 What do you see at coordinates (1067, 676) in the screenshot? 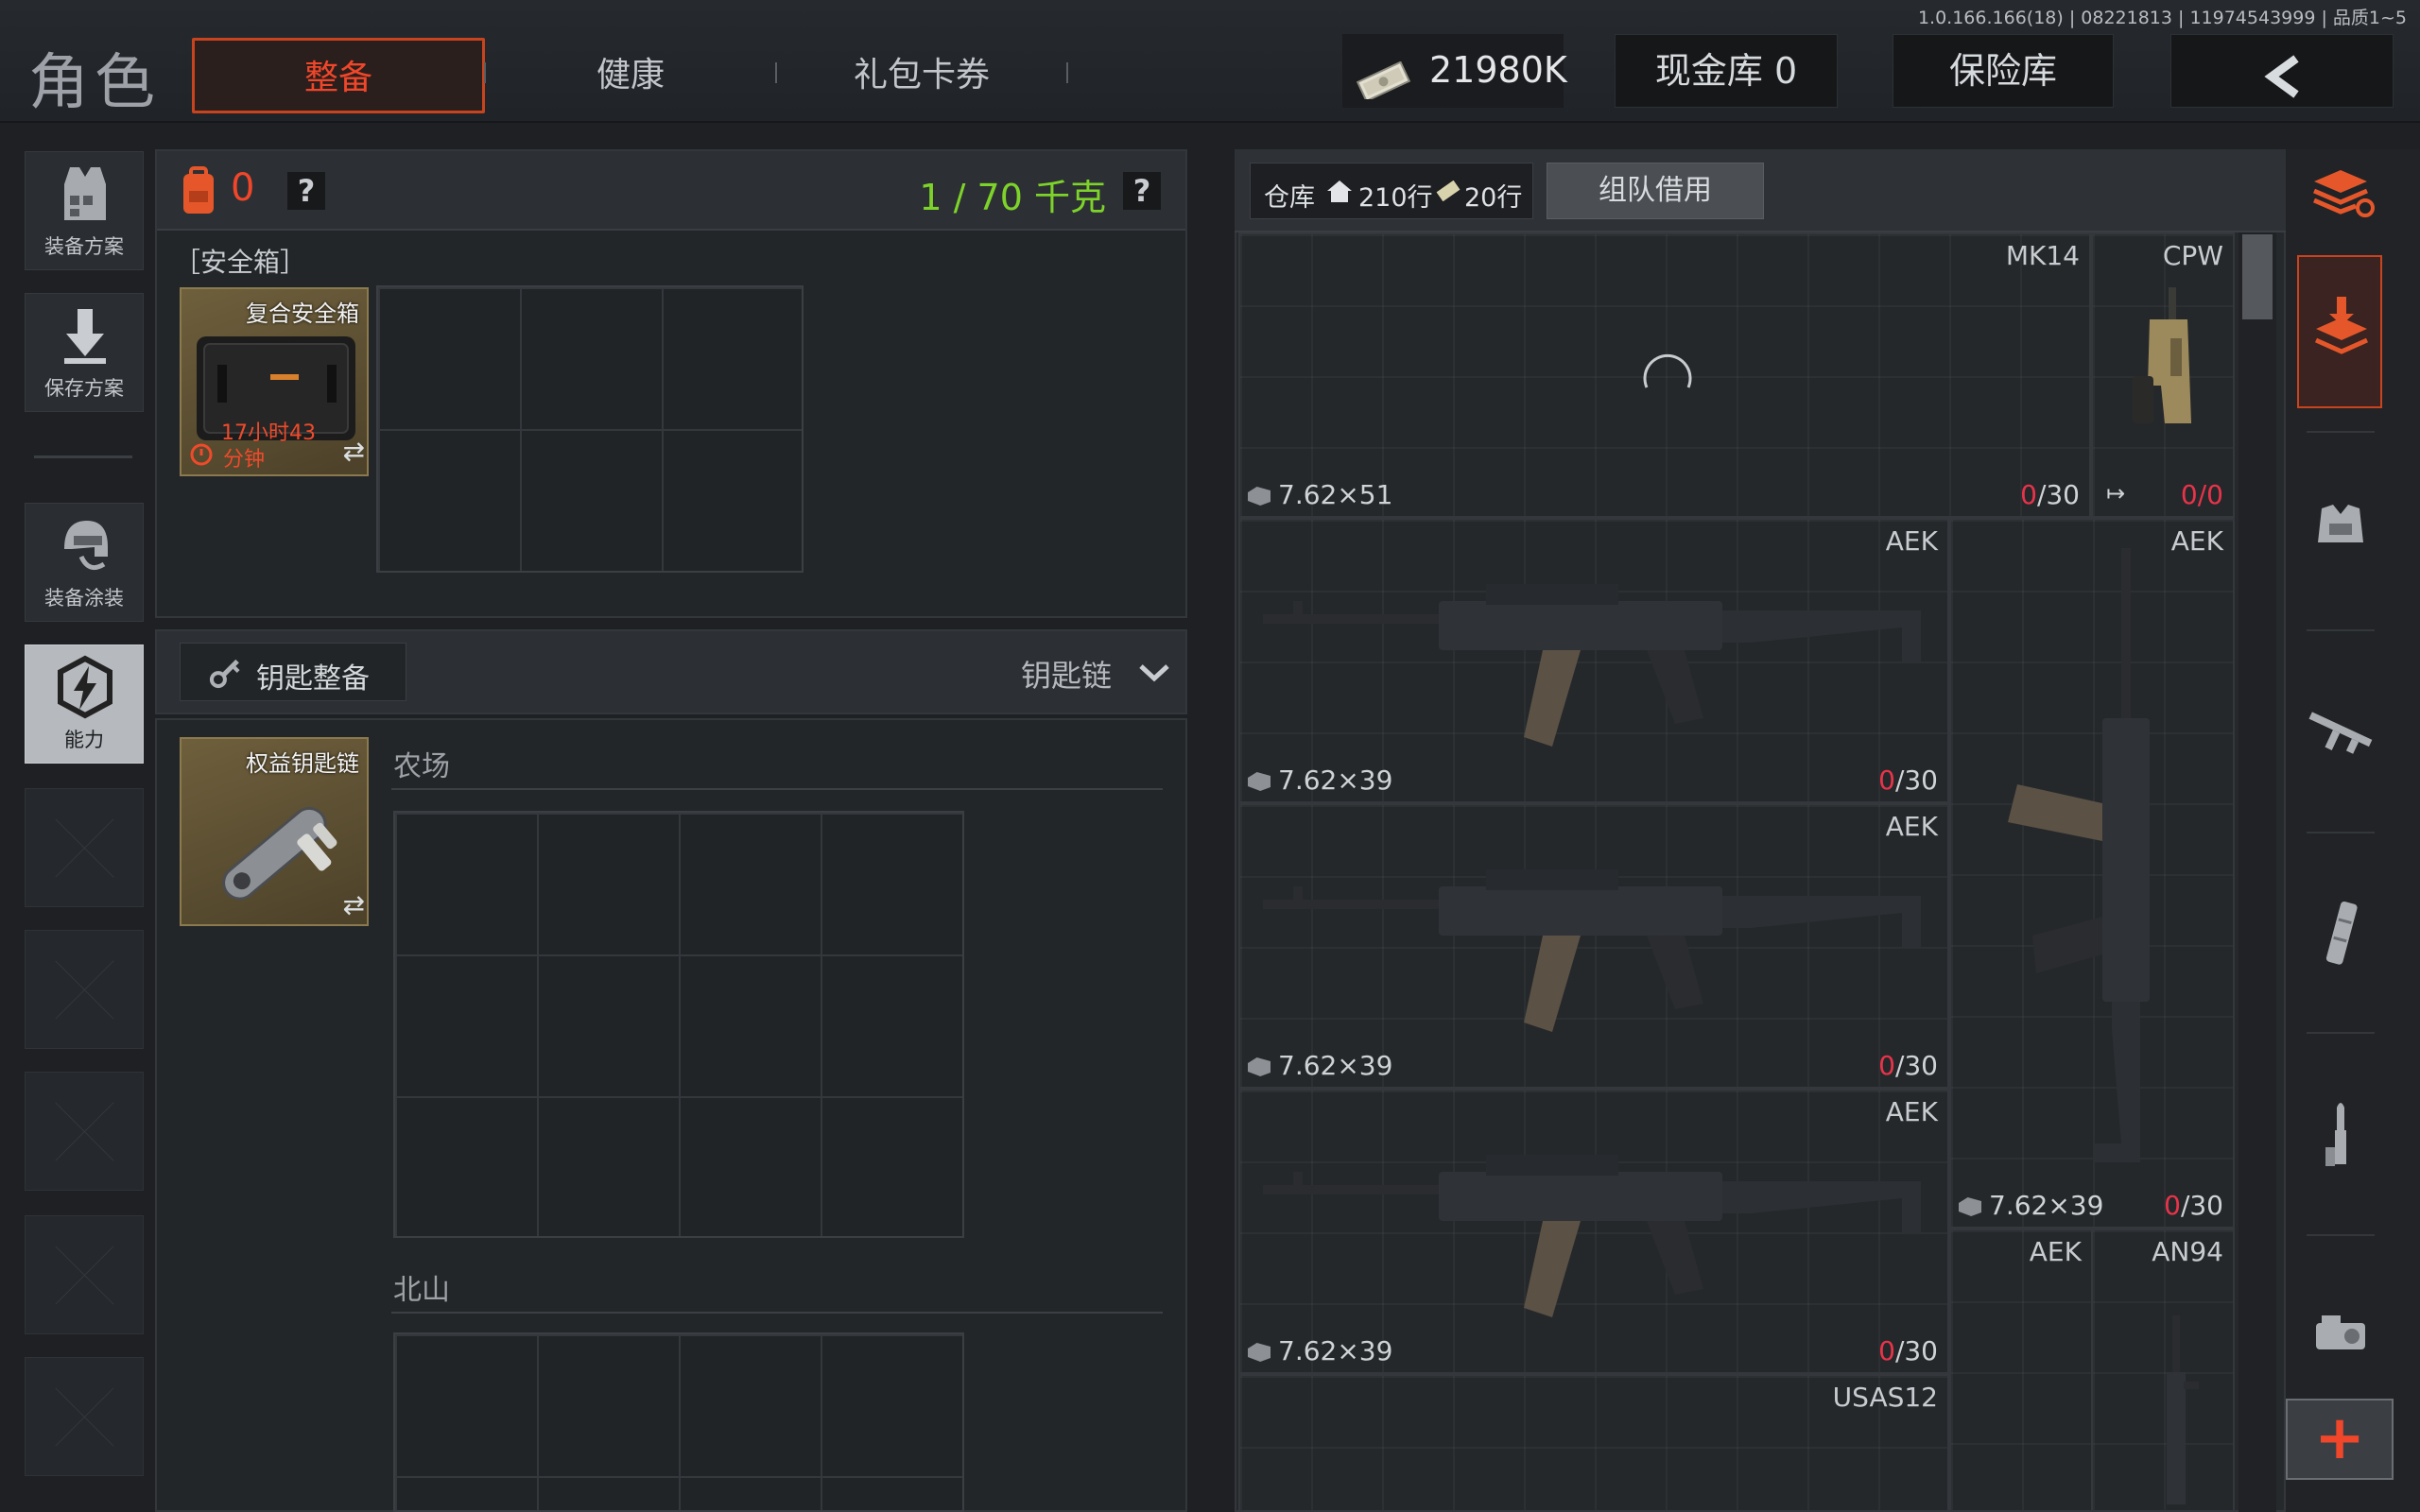
I see `keychain-dropdown-label: 钥匙链` at bounding box center [1067, 676].